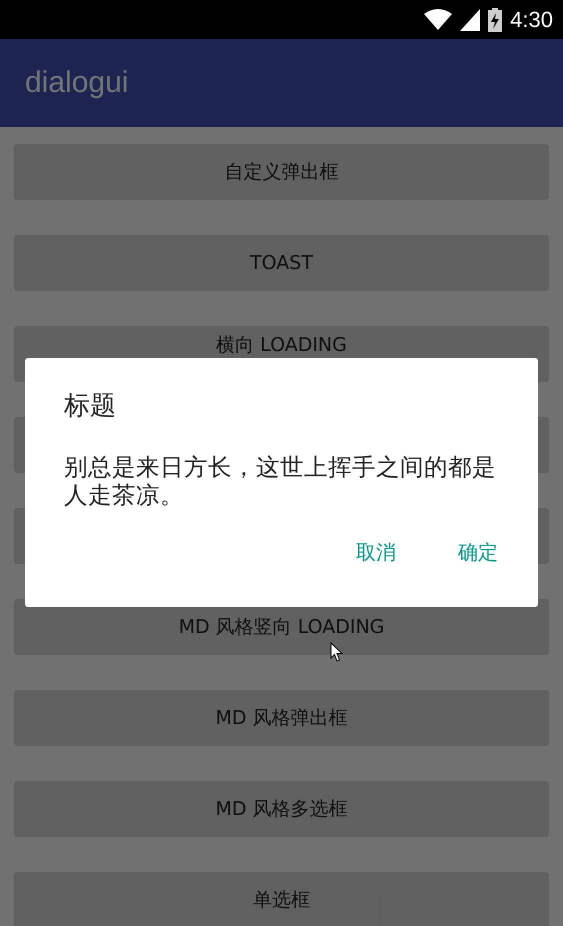 This screenshot has height=926, width=563. What do you see at coordinates (281, 263) in the screenshot?
I see `menu-button: TOAST` at bounding box center [281, 263].